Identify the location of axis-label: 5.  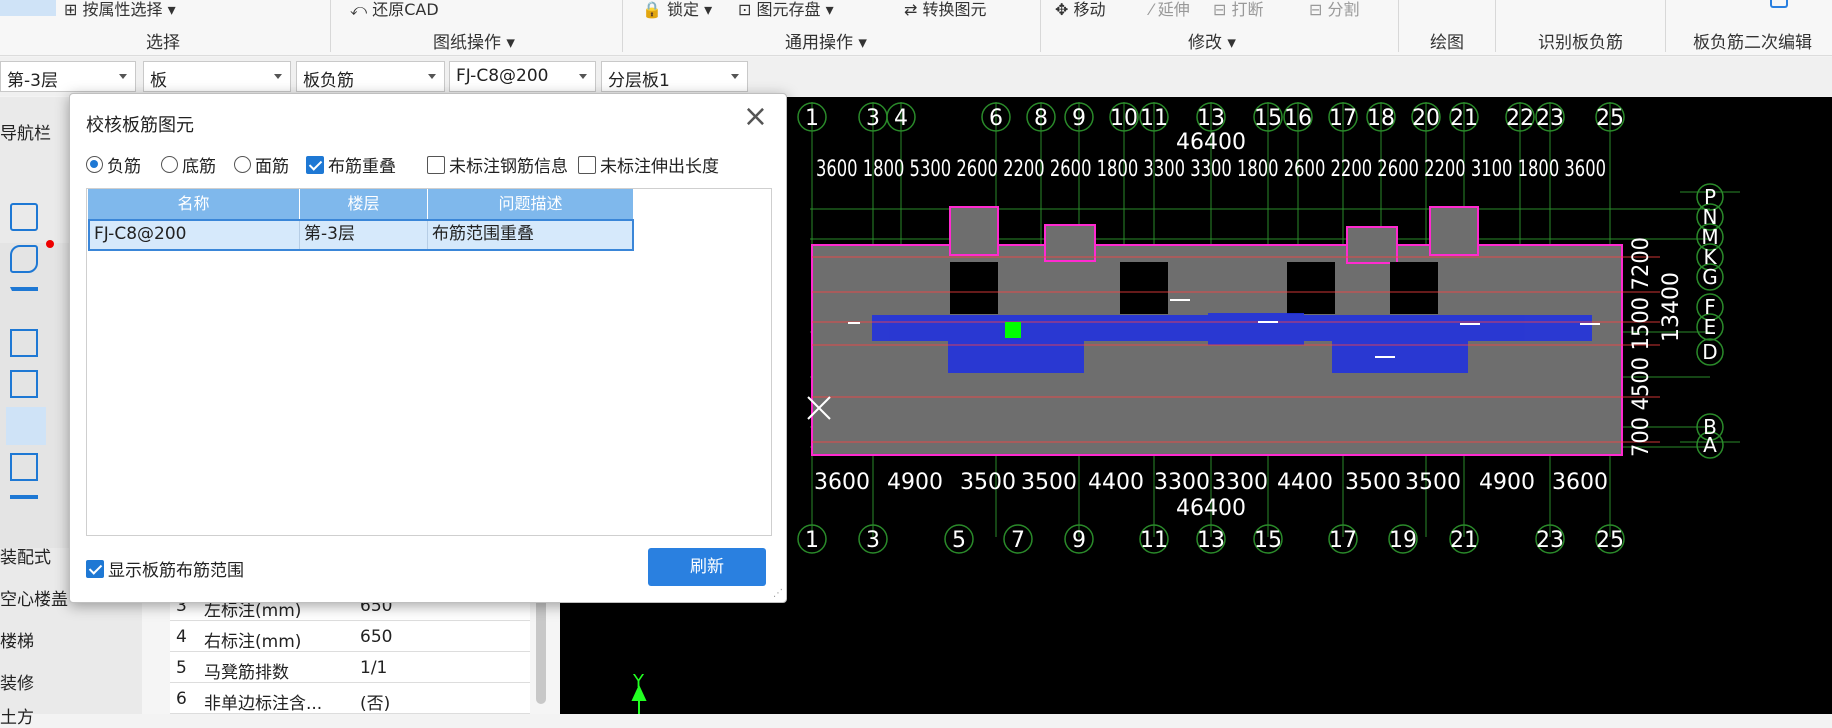
(959, 540).